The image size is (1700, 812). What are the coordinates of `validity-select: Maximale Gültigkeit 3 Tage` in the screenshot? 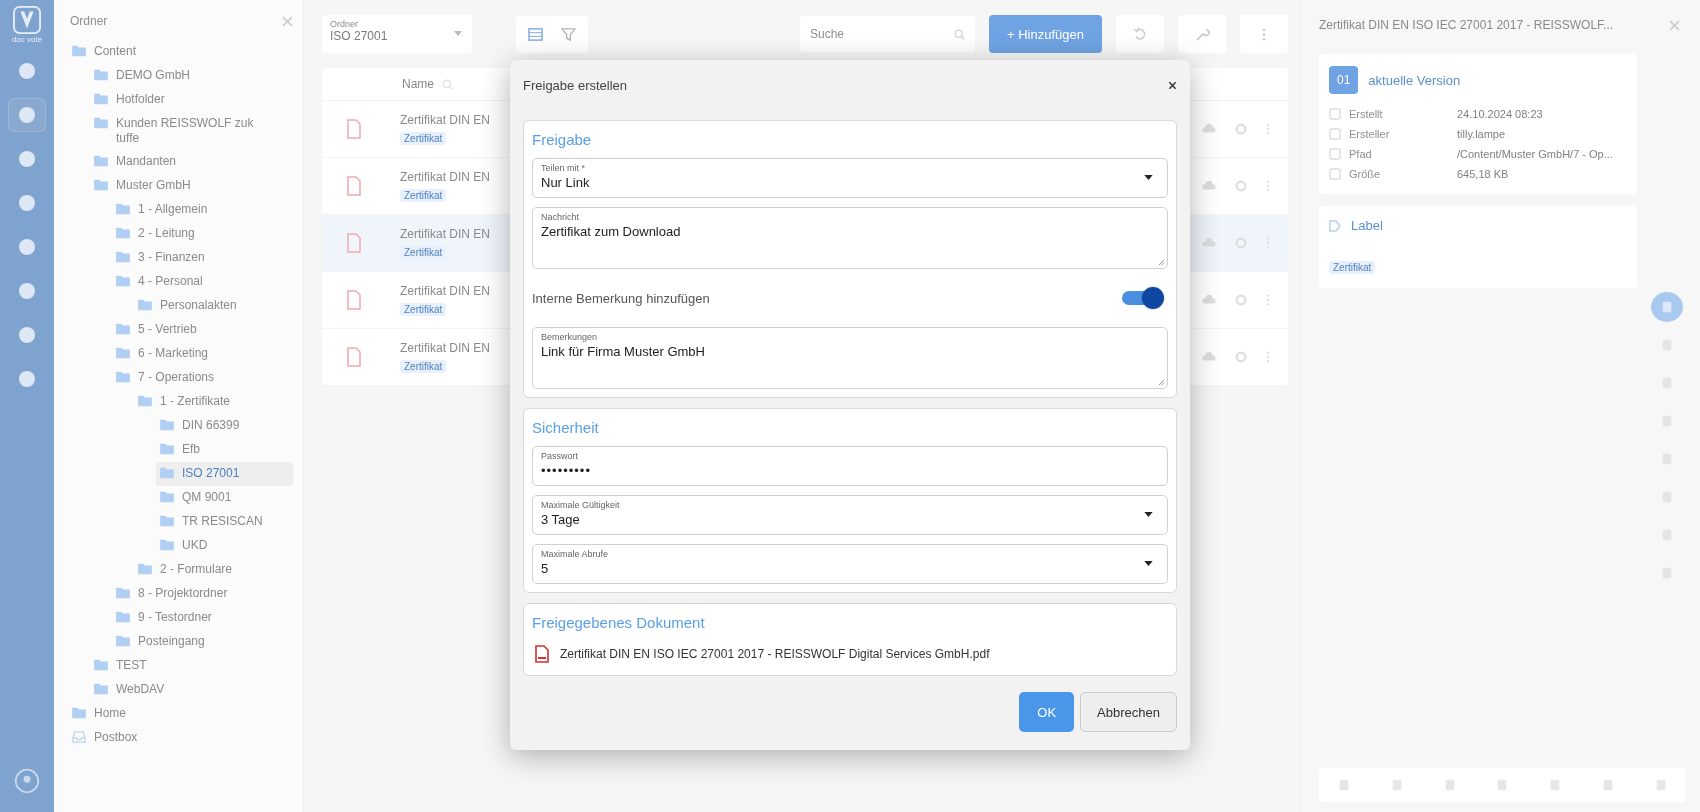 It's located at (850, 515).